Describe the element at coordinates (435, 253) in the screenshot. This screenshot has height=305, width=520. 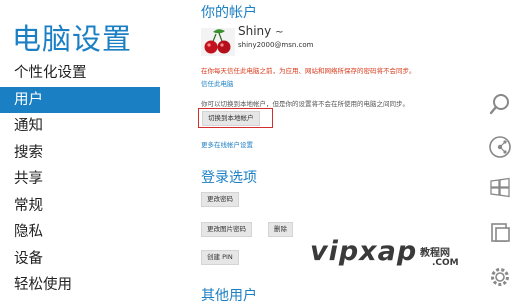
I see `watermark-subtitle: 教程网` at that location.